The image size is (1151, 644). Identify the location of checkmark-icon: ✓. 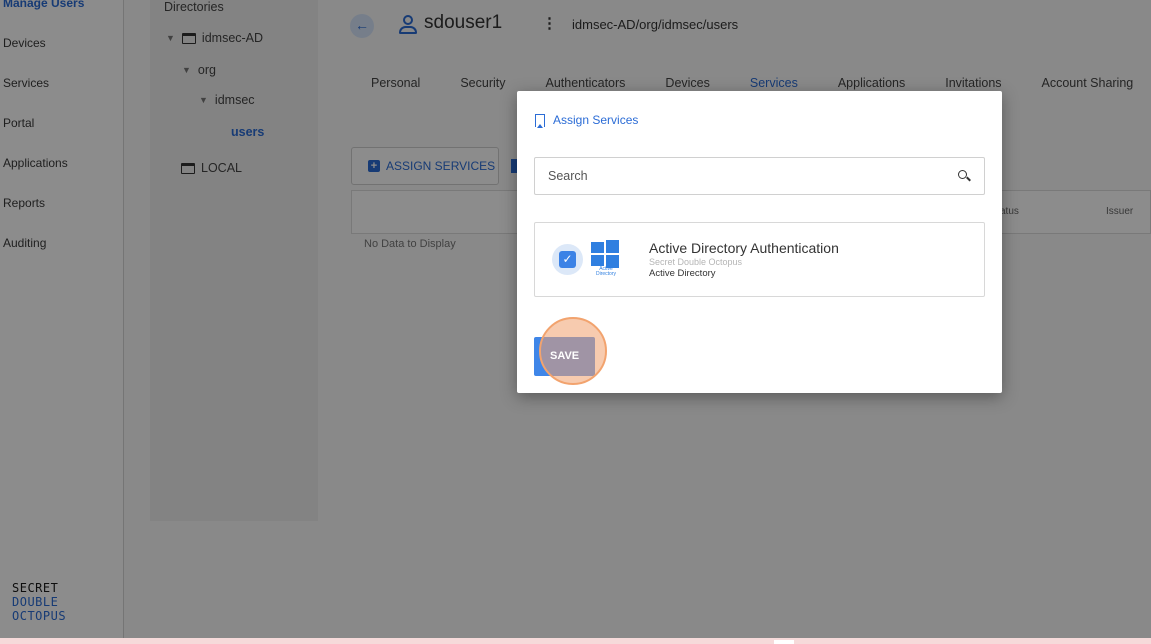
(567, 259).